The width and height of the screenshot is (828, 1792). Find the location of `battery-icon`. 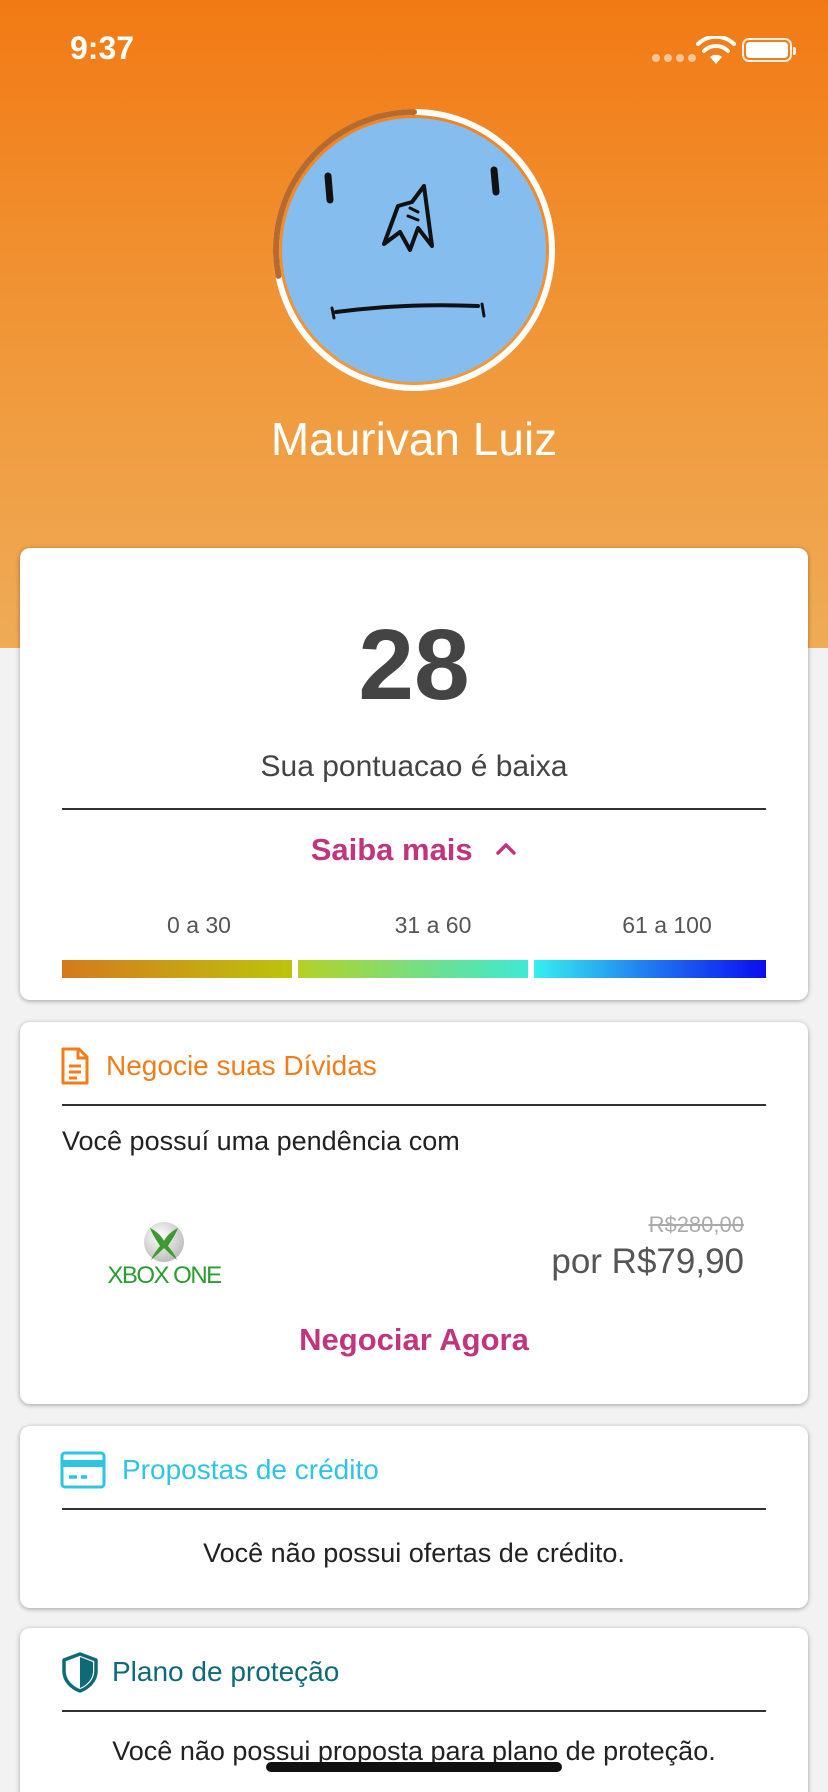

battery-icon is located at coordinates (769, 50).